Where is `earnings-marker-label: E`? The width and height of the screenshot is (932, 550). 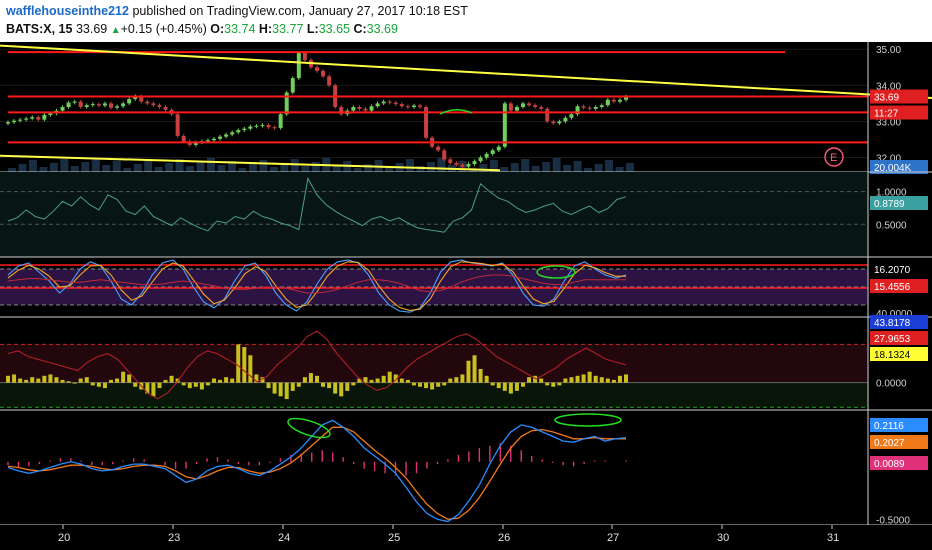
earnings-marker-label: E is located at coordinates (833, 158).